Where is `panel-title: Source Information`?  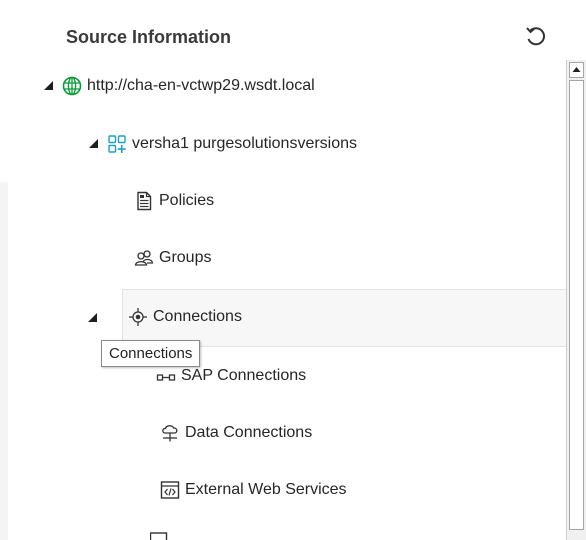 panel-title: Source Information is located at coordinates (149, 37).